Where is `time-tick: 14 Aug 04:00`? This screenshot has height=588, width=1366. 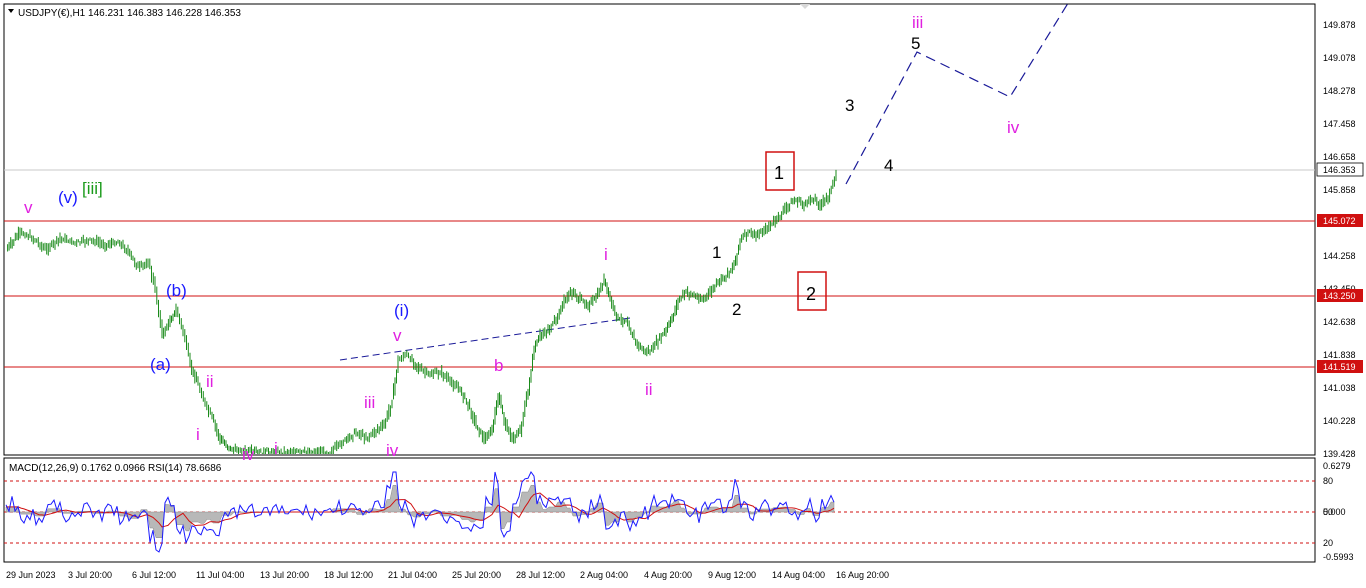
time-tick: 14 Aug 04:00 is located at coordinates (798, 575).